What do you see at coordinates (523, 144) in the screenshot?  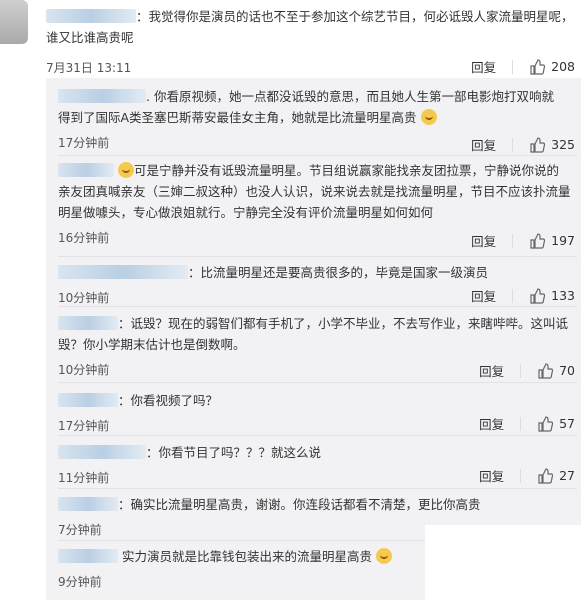 I see `reply-actions: 回复 325` at bounding box center [523, 144].